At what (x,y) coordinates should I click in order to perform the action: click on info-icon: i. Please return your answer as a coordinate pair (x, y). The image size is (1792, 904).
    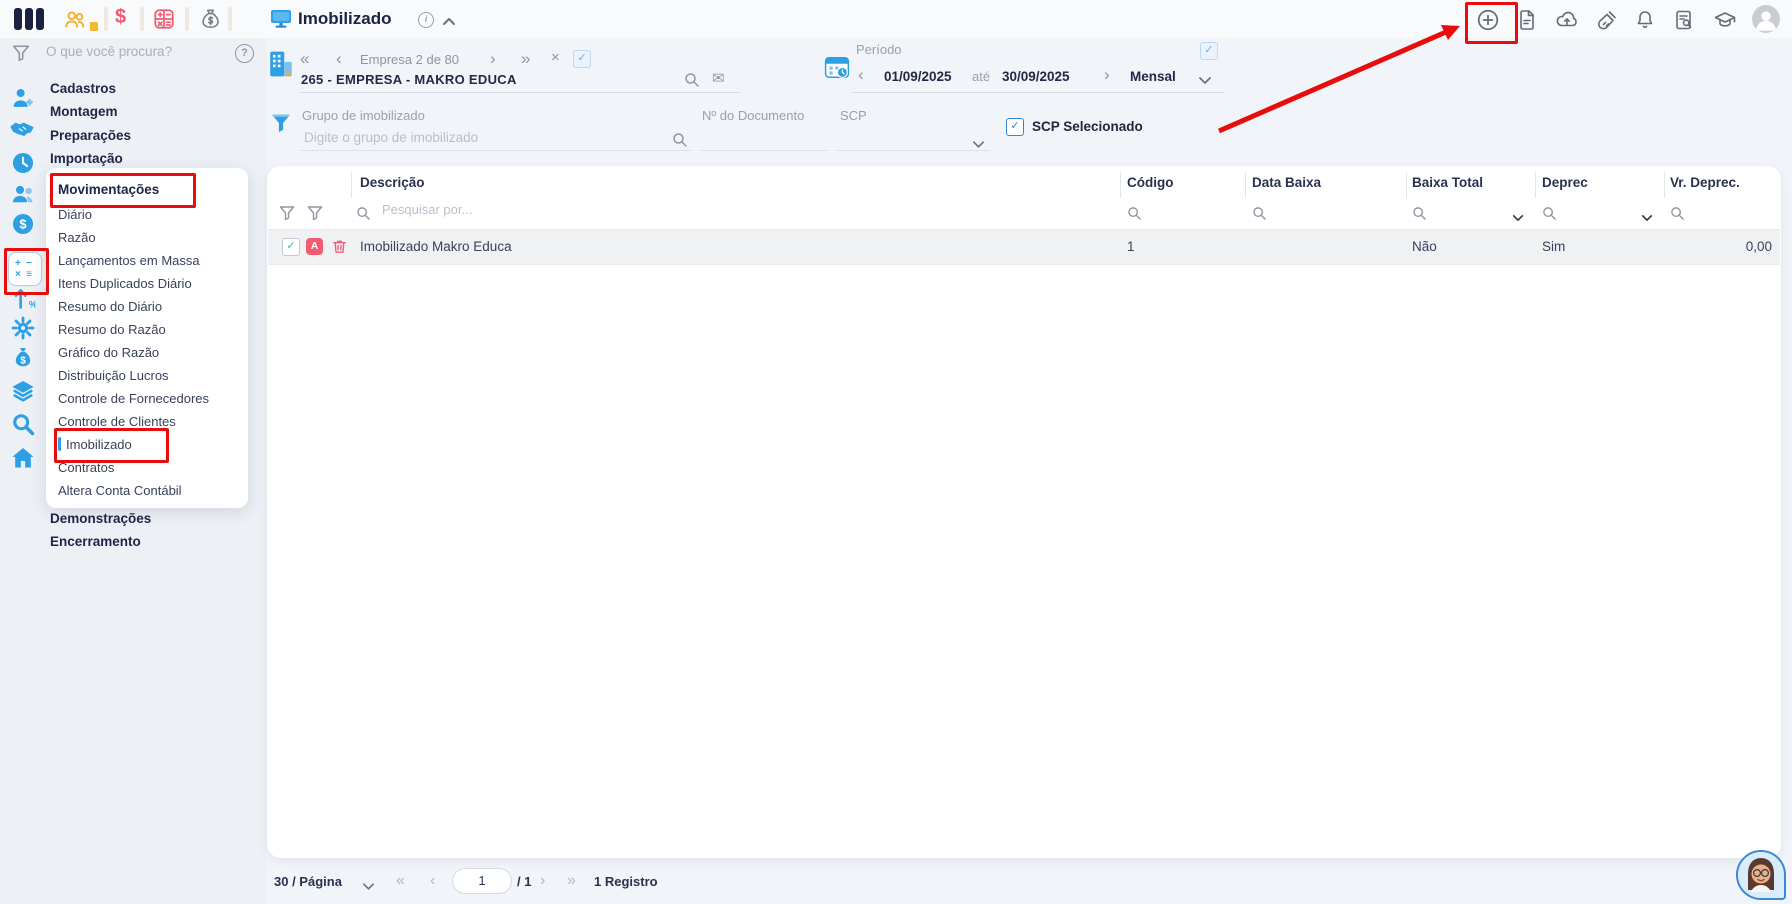
    Looking at the image, I should click on (426, 20).